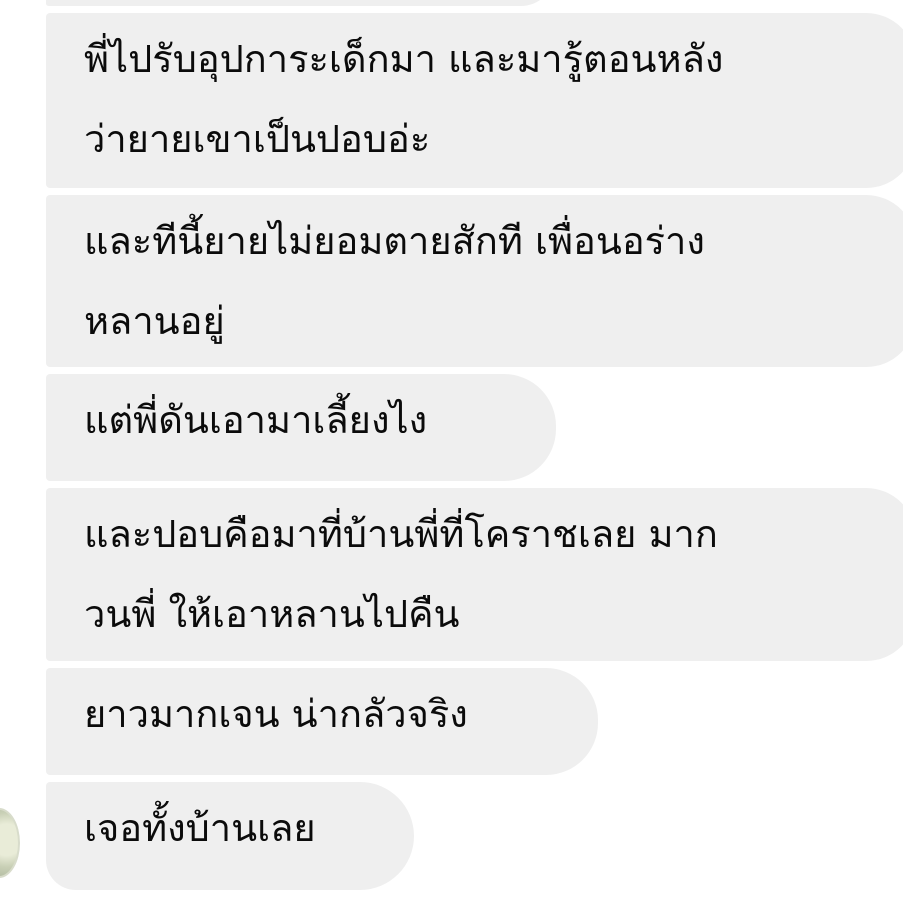  I want to click on message-text-line: ยาวมากเจน น่ากลัวจริง, so click(276, 714).